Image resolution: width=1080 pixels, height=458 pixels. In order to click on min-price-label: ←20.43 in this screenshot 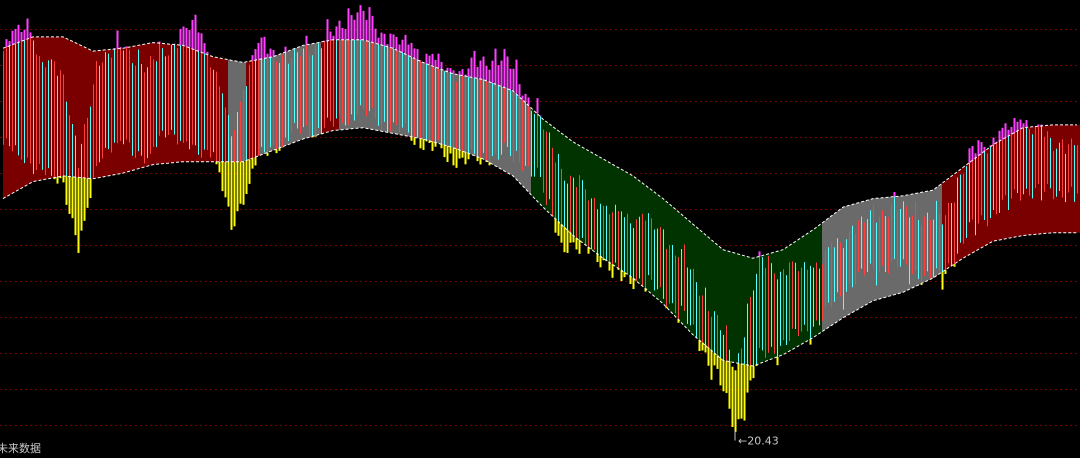, I will do `click(758, 440)`.